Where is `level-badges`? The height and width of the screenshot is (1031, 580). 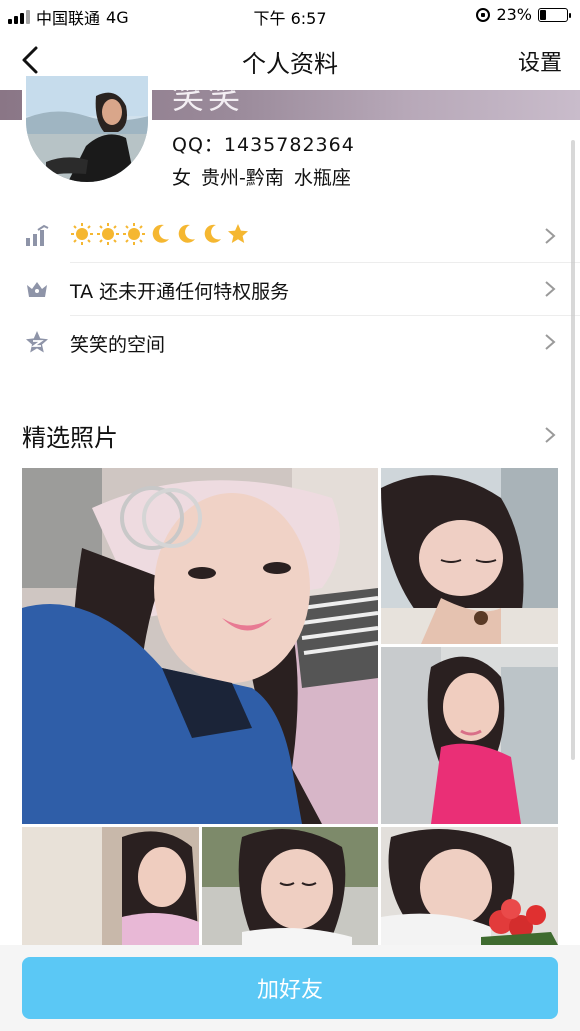
level-badges is located at coordinates (160, 234).